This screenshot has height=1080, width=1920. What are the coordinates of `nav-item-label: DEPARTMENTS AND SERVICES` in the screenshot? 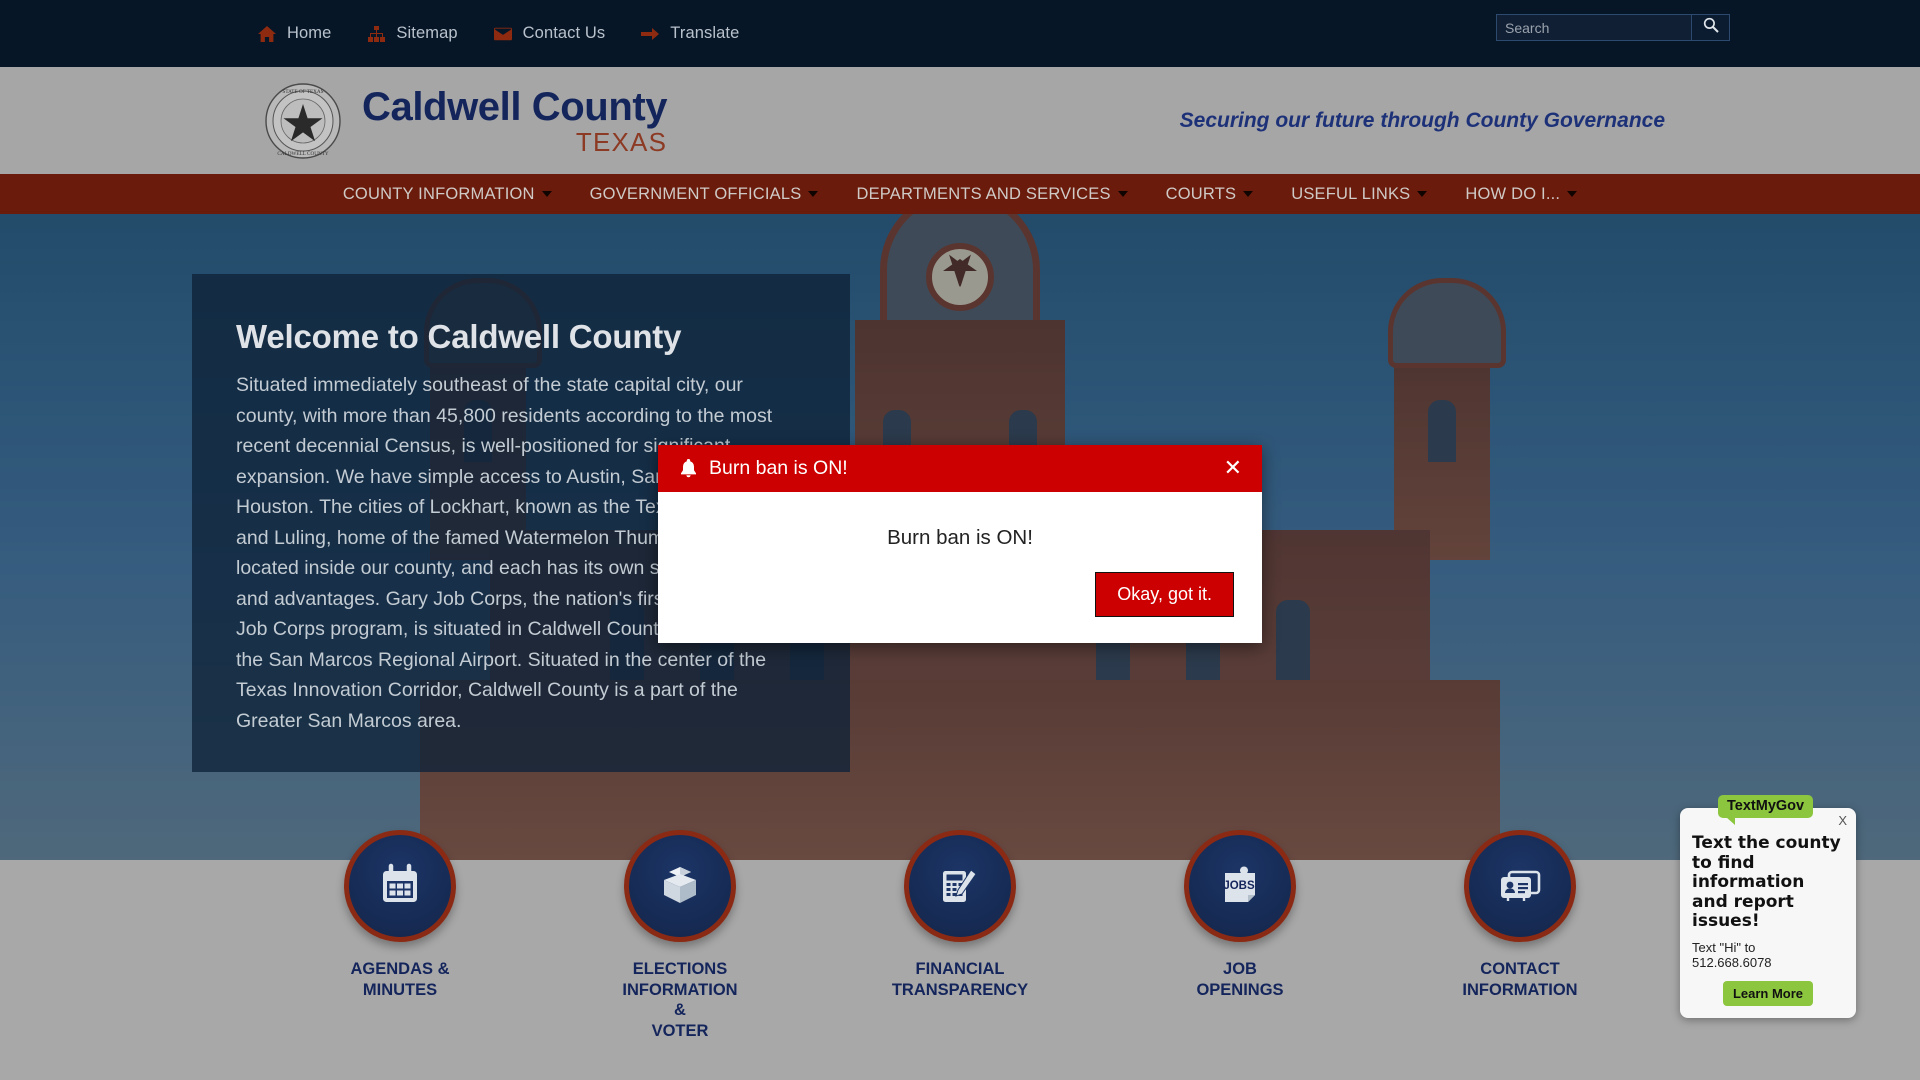 It's located at (983, 193).